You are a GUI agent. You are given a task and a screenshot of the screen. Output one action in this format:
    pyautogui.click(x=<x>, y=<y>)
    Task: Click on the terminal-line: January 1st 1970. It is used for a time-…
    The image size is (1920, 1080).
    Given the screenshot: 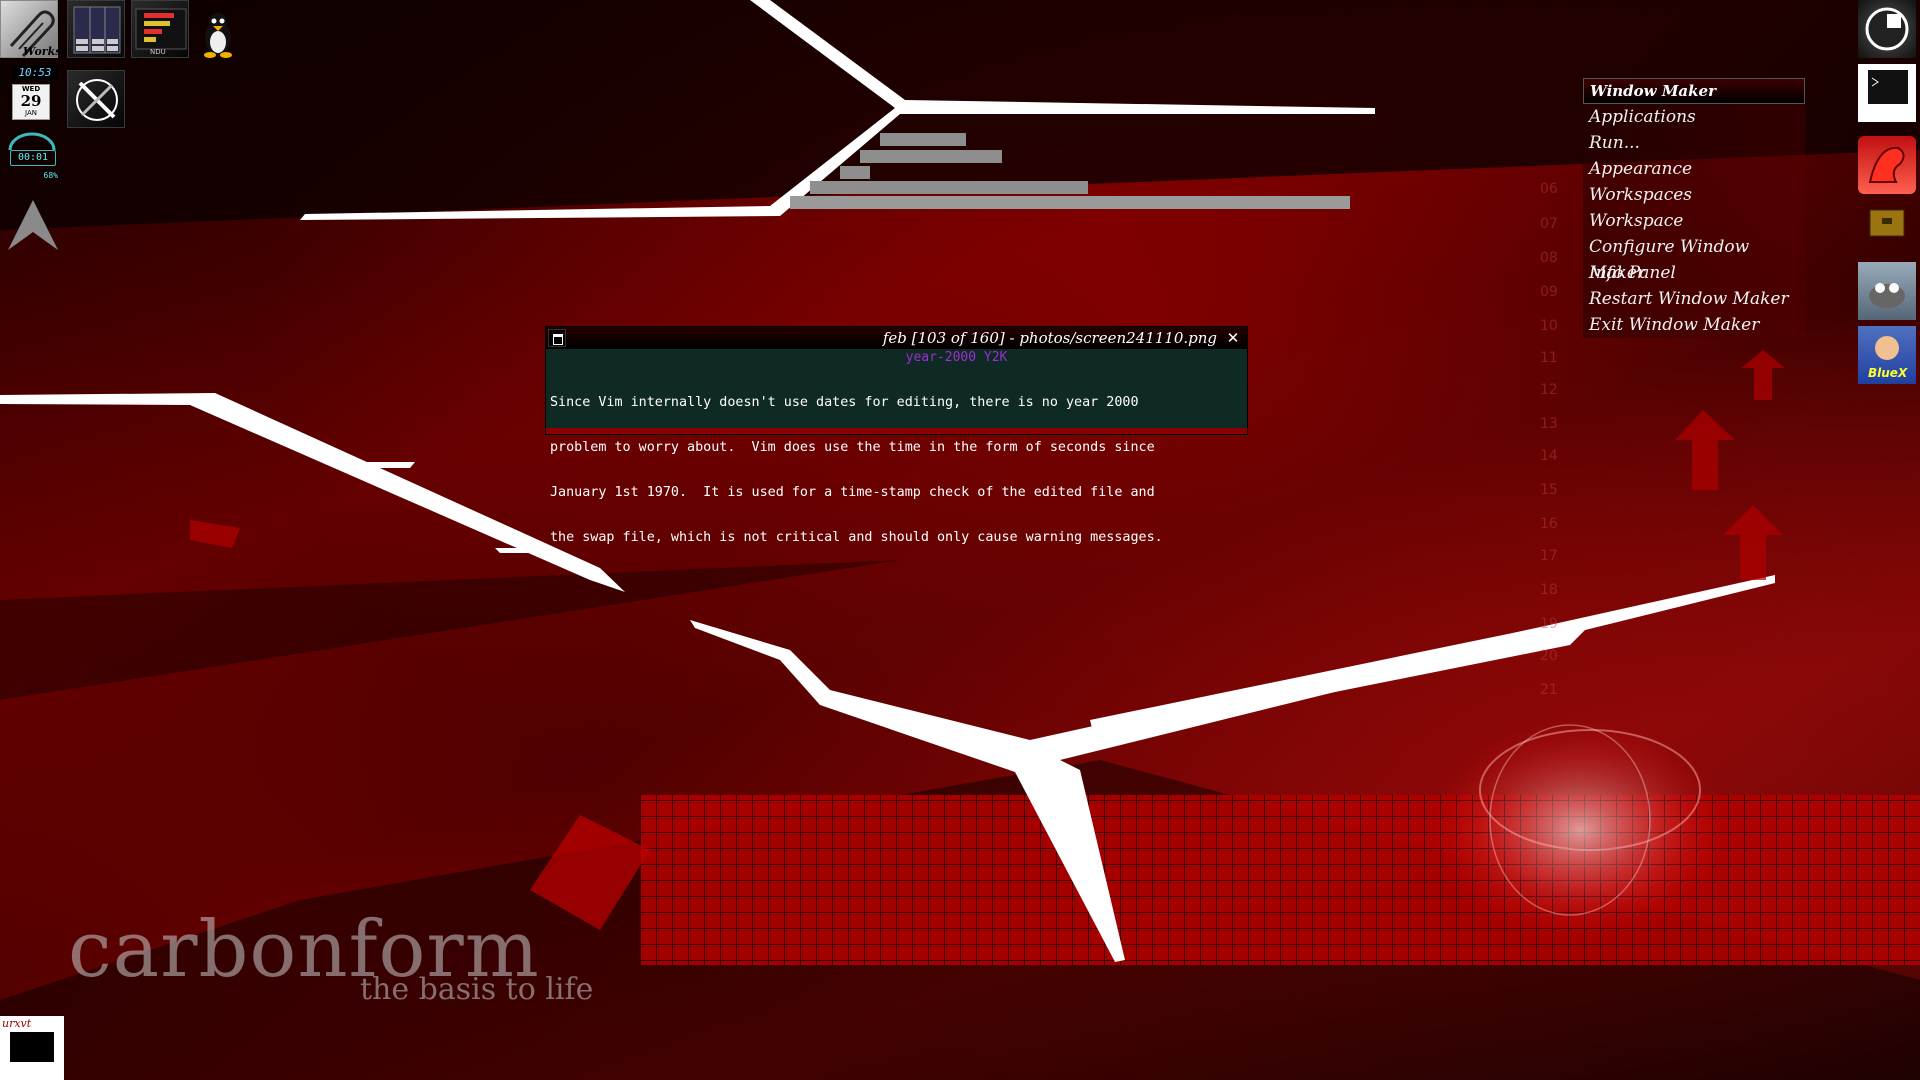 What is the action you would take?
    pyautogui.click(x=852, y=492)
    